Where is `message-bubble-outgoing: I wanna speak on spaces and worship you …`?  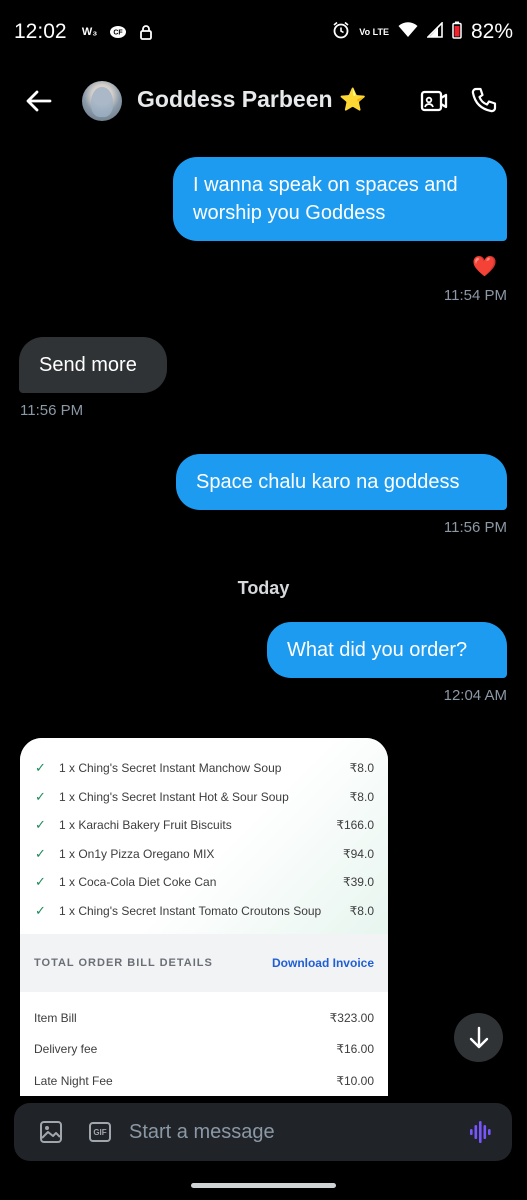 message-bubble-outgoing: I wanna speak on spaces and worship you … is located at coordinates (340, 199).